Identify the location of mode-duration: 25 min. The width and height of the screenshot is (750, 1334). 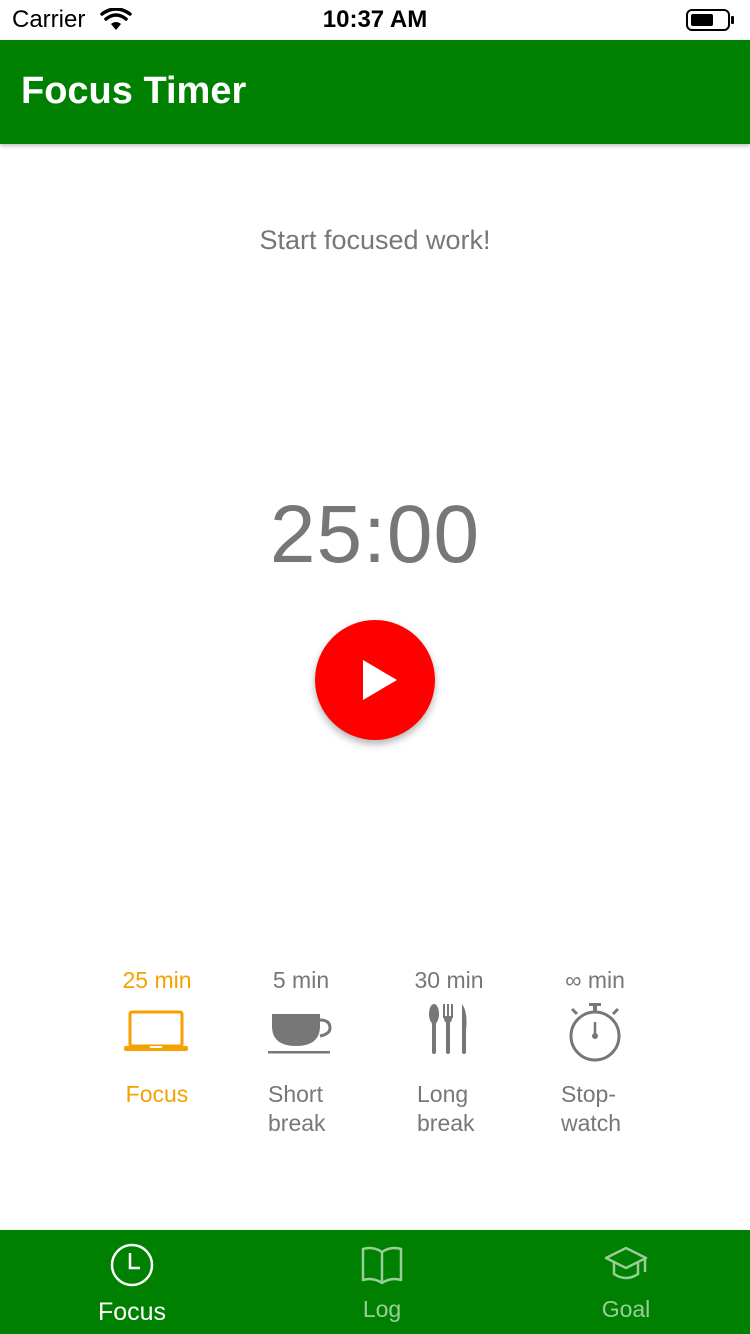
(157, 980).